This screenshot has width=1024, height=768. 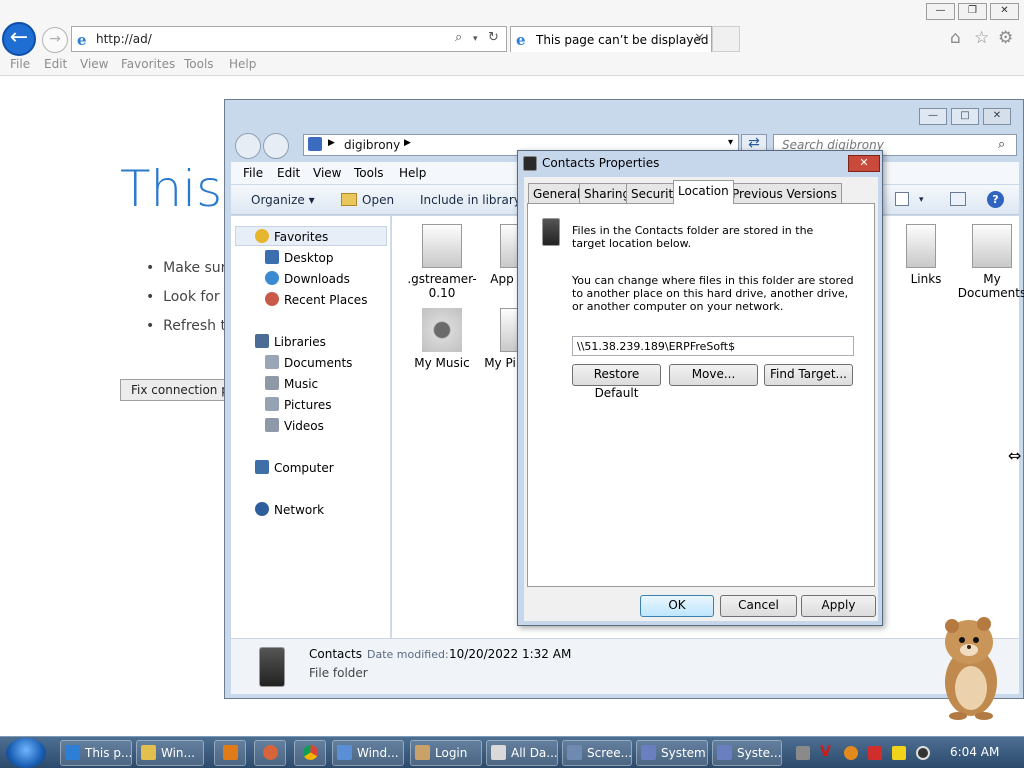 What do you see at coordinates (672, 753) in the screenshot?
I see `taskbar-item-system: System` at bounding box center [672, 753].